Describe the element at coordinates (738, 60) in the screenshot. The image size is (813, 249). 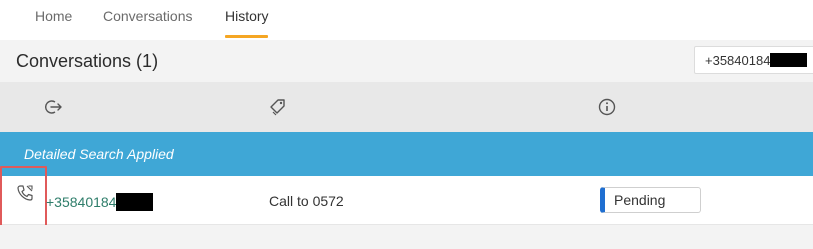
I see `search-value: +35840184` at that location.